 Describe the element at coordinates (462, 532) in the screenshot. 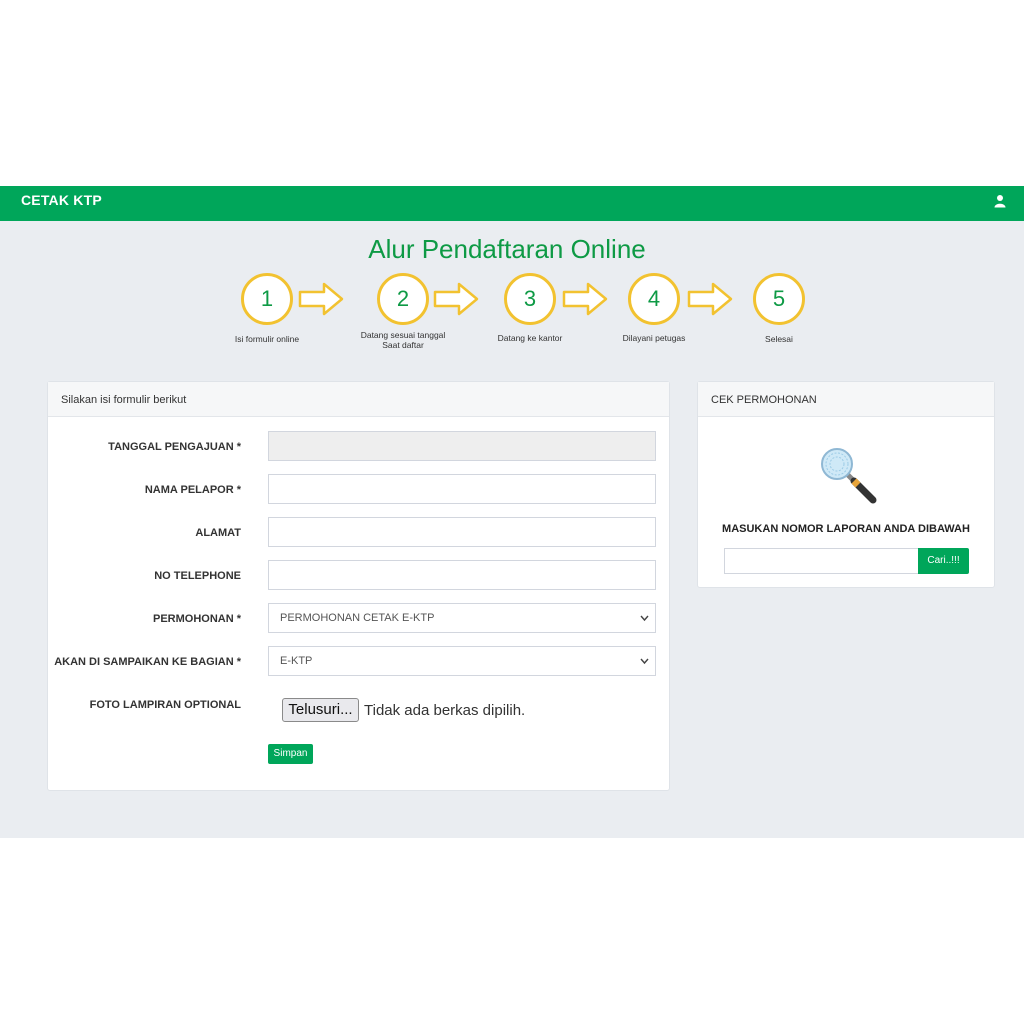

I see `alamat-input` at that location.